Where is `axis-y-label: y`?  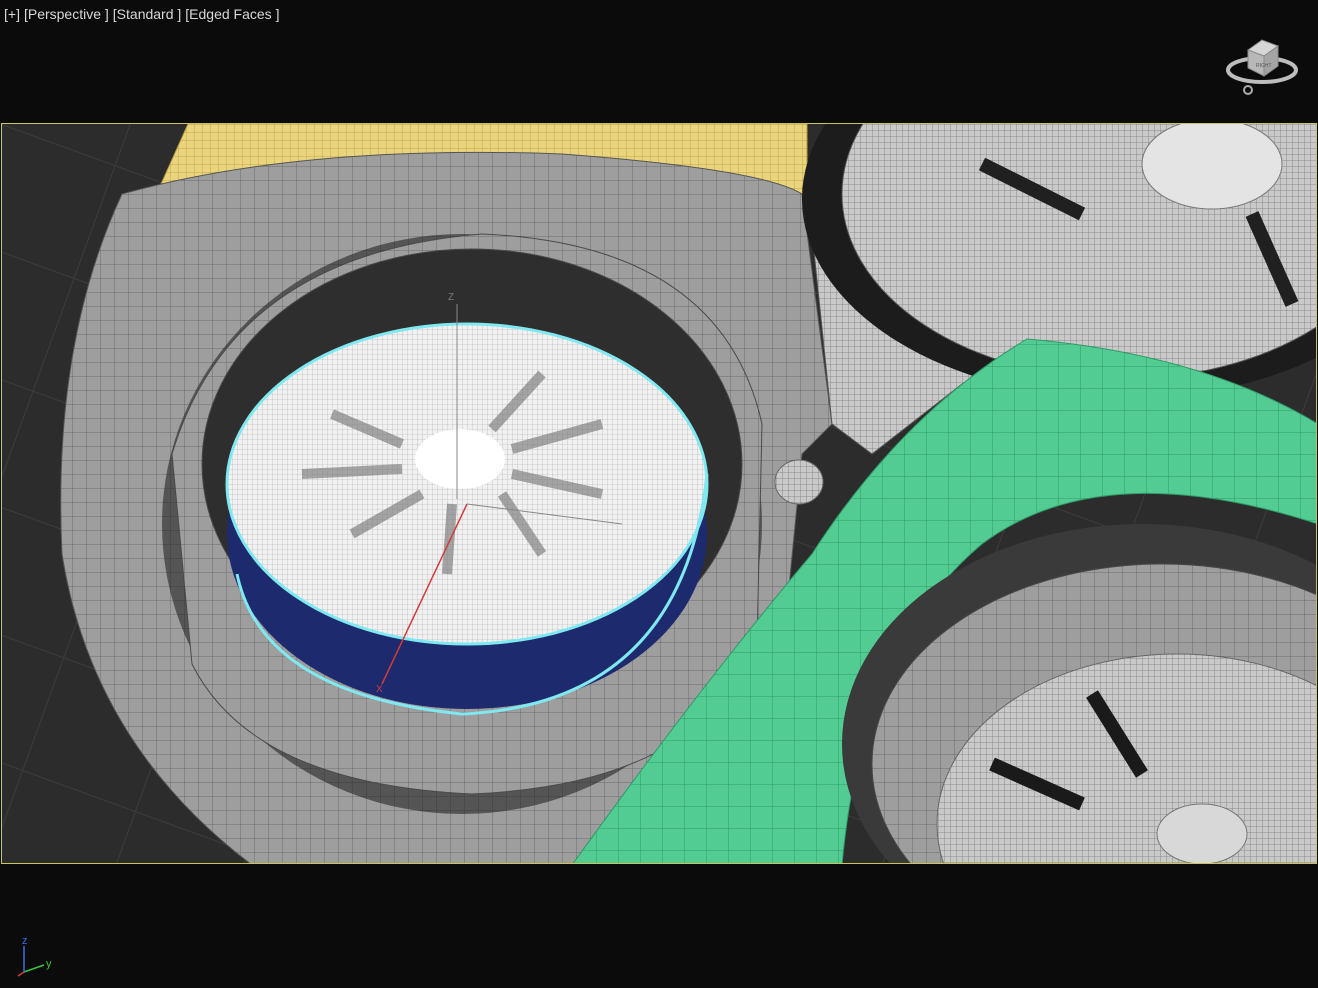
axis-y-label: y is located at coordinates (49, 964).